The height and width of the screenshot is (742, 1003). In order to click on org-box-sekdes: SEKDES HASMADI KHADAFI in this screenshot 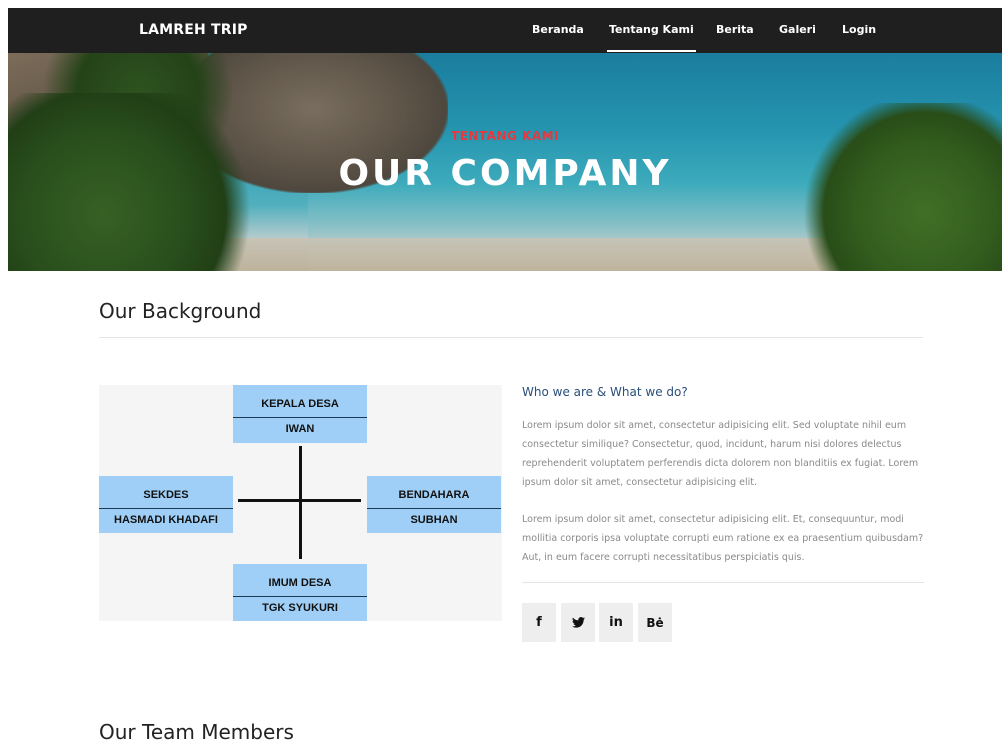, I will do `click(166, 504)`.